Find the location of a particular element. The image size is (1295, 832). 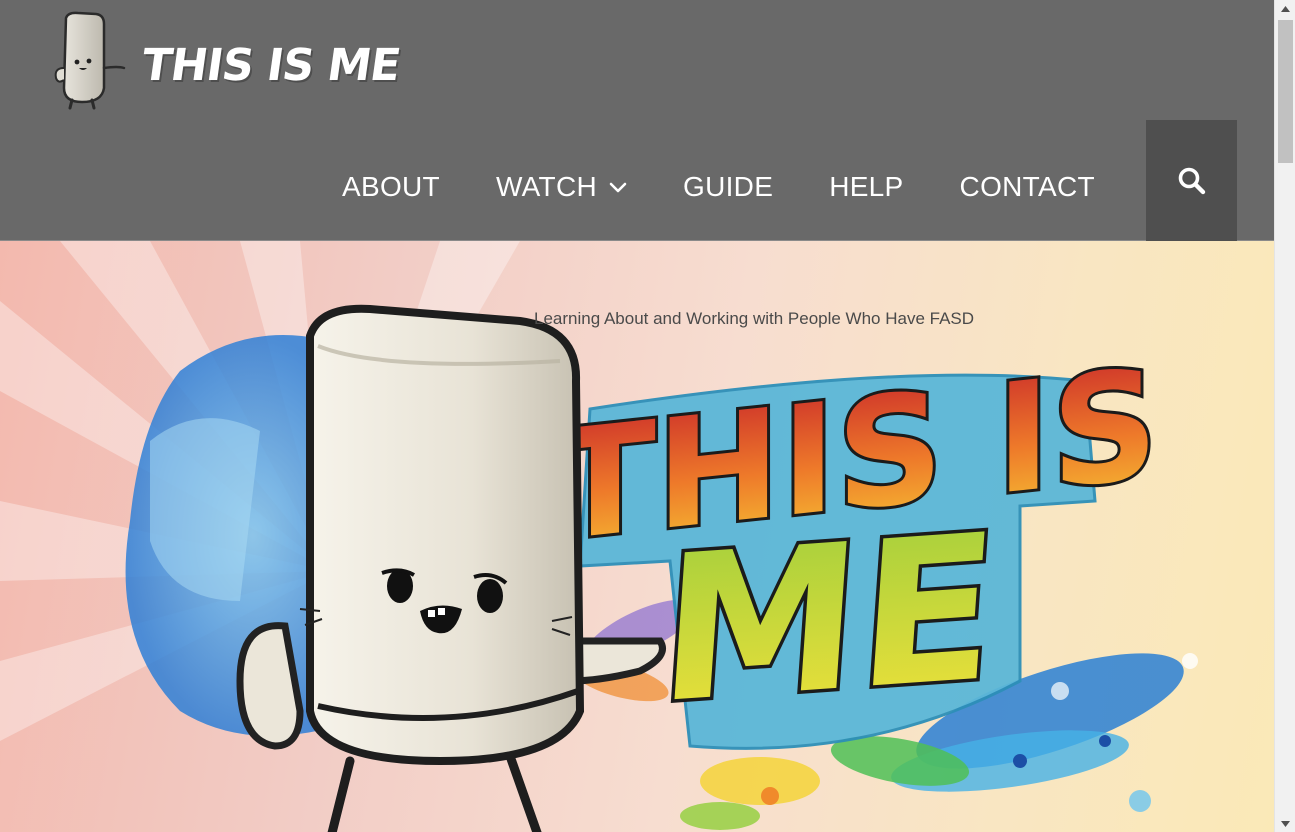

nav-item-guide: GUIDE is located at coordinates (728, 187).